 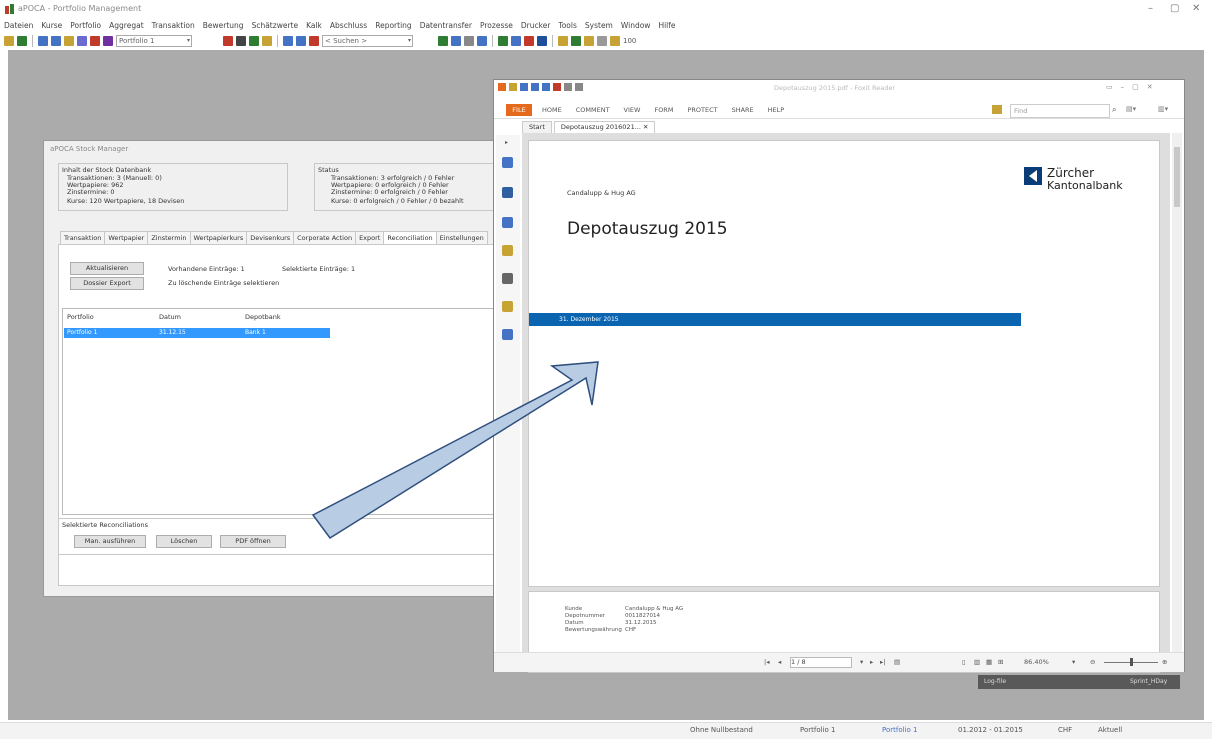 I want to click on menu-item-reporting: Reporting, so click(x=393, y=25).